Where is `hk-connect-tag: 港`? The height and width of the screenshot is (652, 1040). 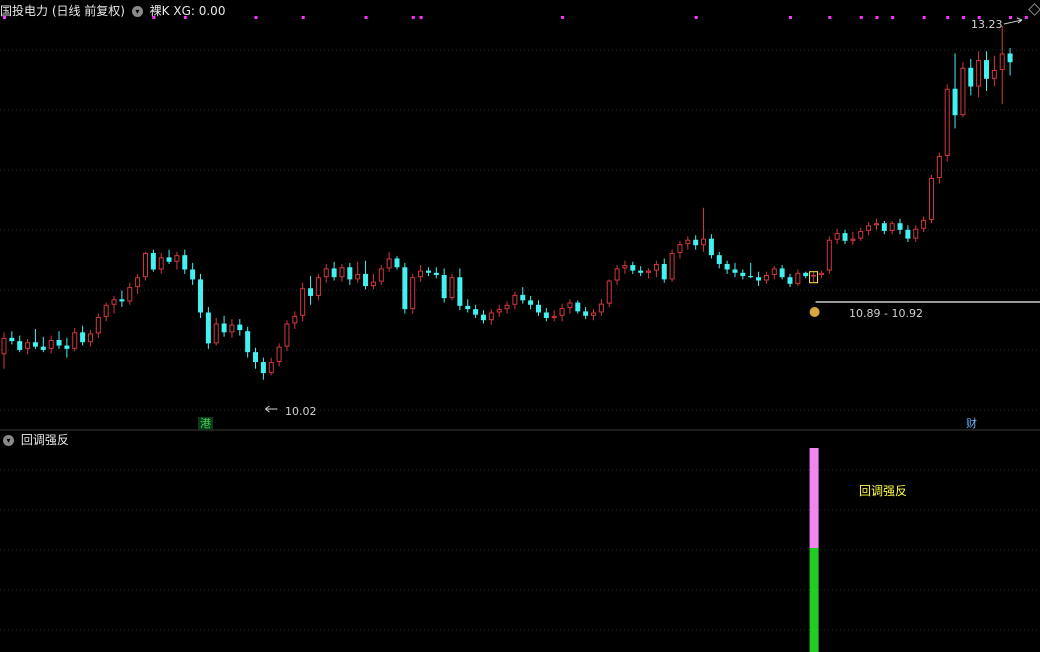
hk-connect-tag: 港 is located at coordinates (205, 423).